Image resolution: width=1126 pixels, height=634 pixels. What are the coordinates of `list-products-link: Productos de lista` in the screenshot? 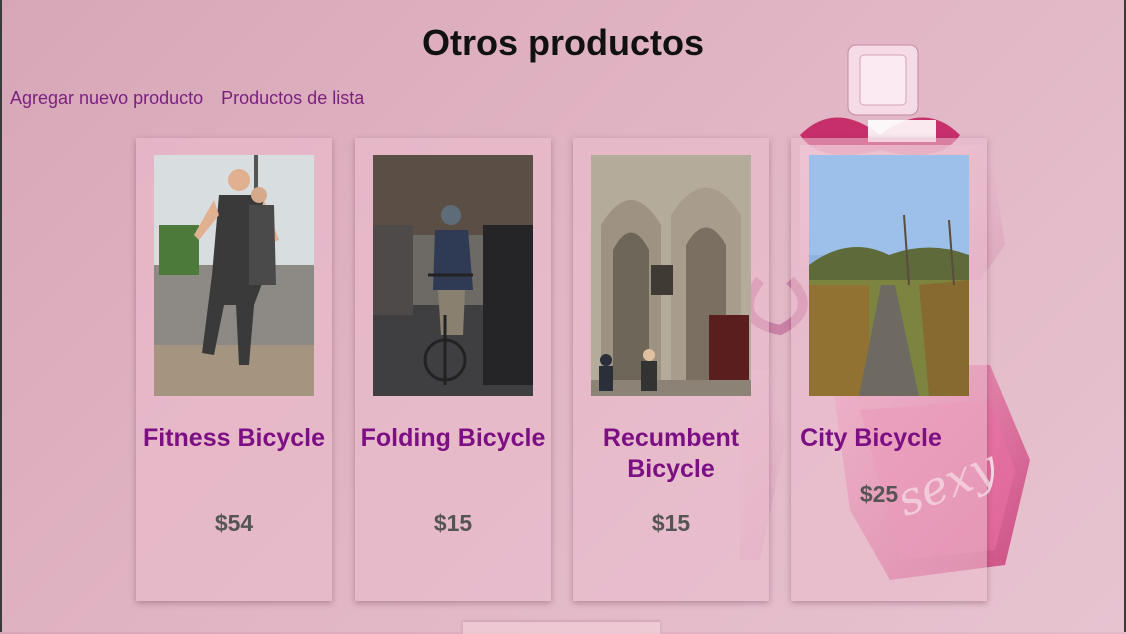 It's located at (292, 98).